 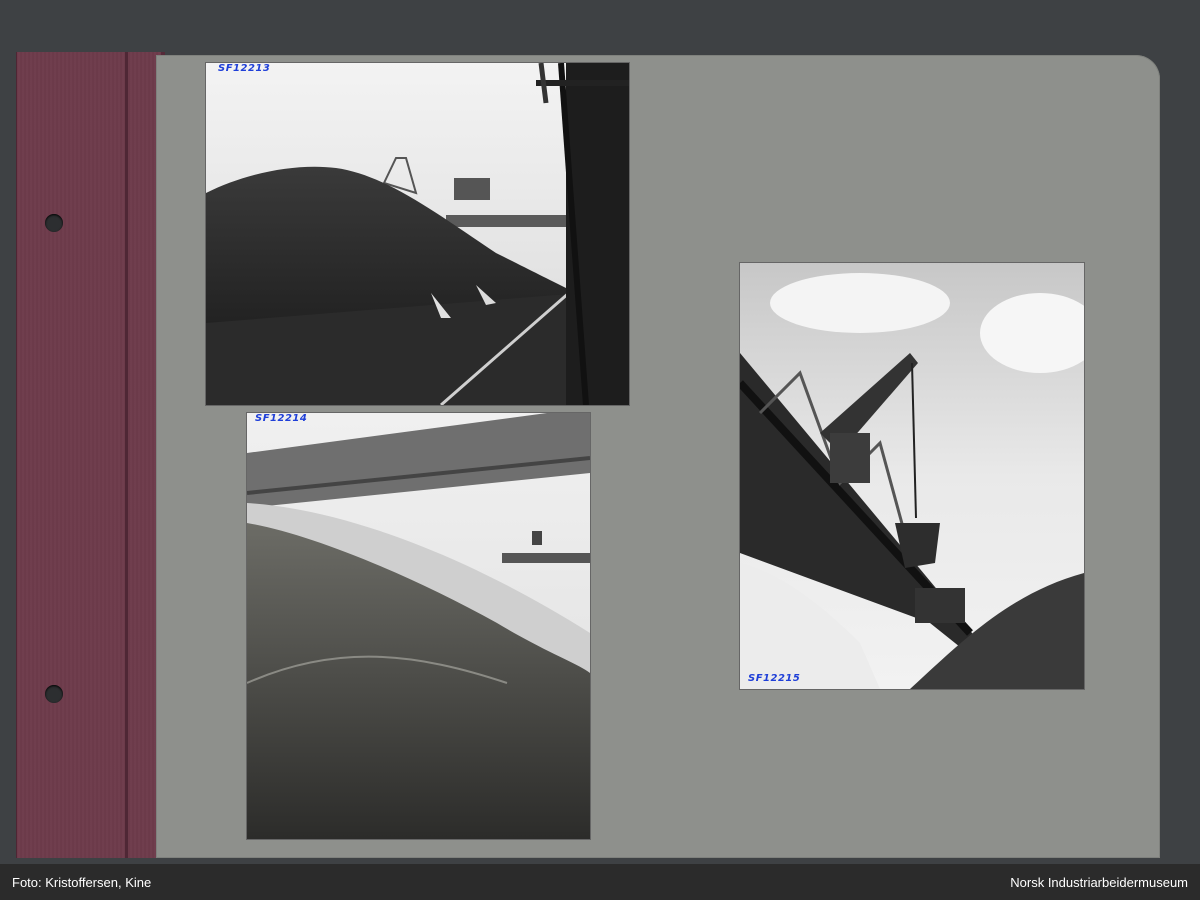 I want to click on album-spine, so click(x=90, y=455).